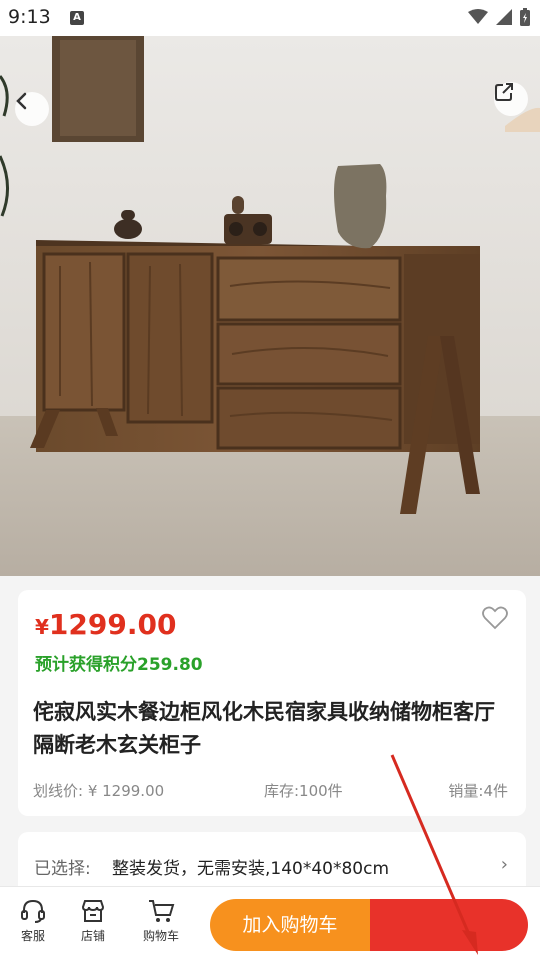  I want to click on headset-icon, so click(33, 911).